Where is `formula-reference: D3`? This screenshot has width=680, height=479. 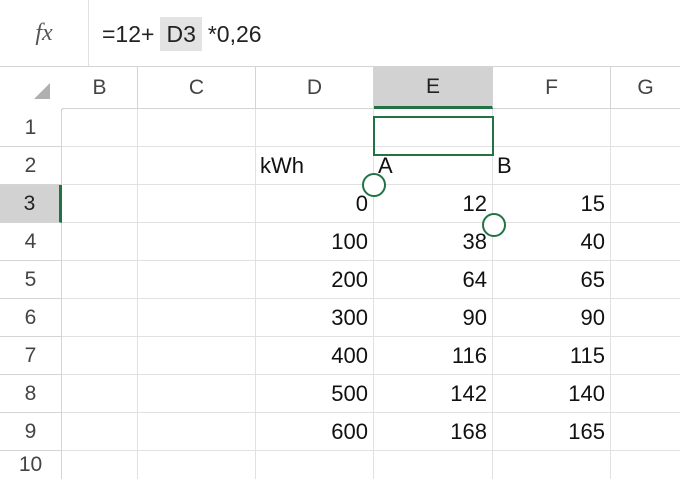 formula-reference: D3 is located at coordinates (181, 34).